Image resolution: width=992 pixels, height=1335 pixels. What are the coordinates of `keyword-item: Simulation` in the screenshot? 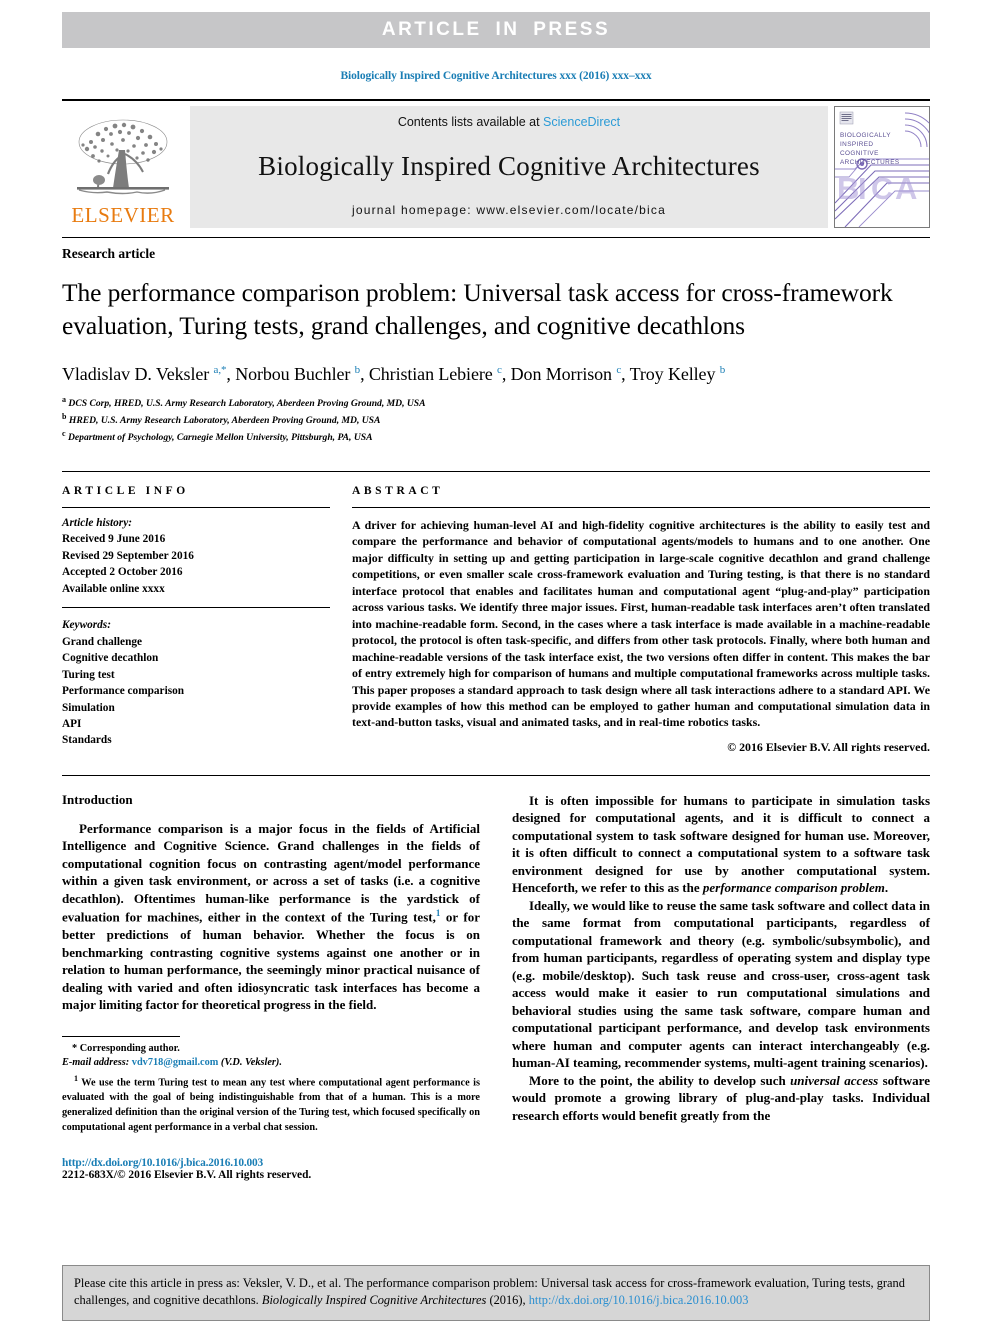 It's located at (88, 707).